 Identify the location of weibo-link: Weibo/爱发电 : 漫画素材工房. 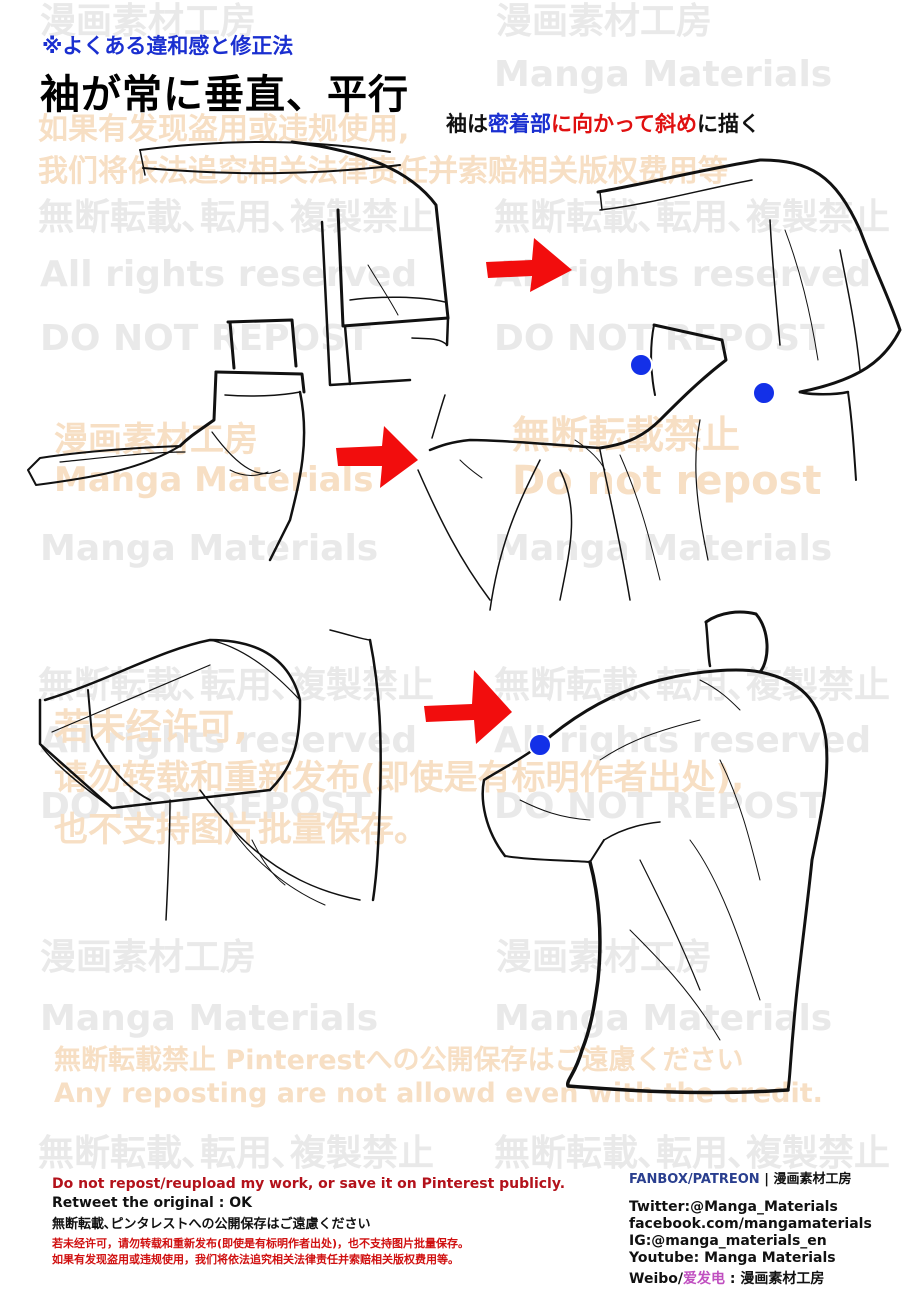
(726, 1278).